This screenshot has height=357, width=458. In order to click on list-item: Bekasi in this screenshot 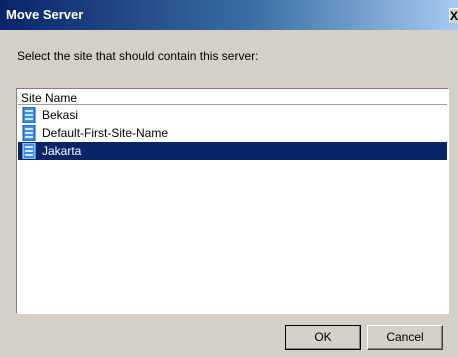, I will do `click(232, 115)`.